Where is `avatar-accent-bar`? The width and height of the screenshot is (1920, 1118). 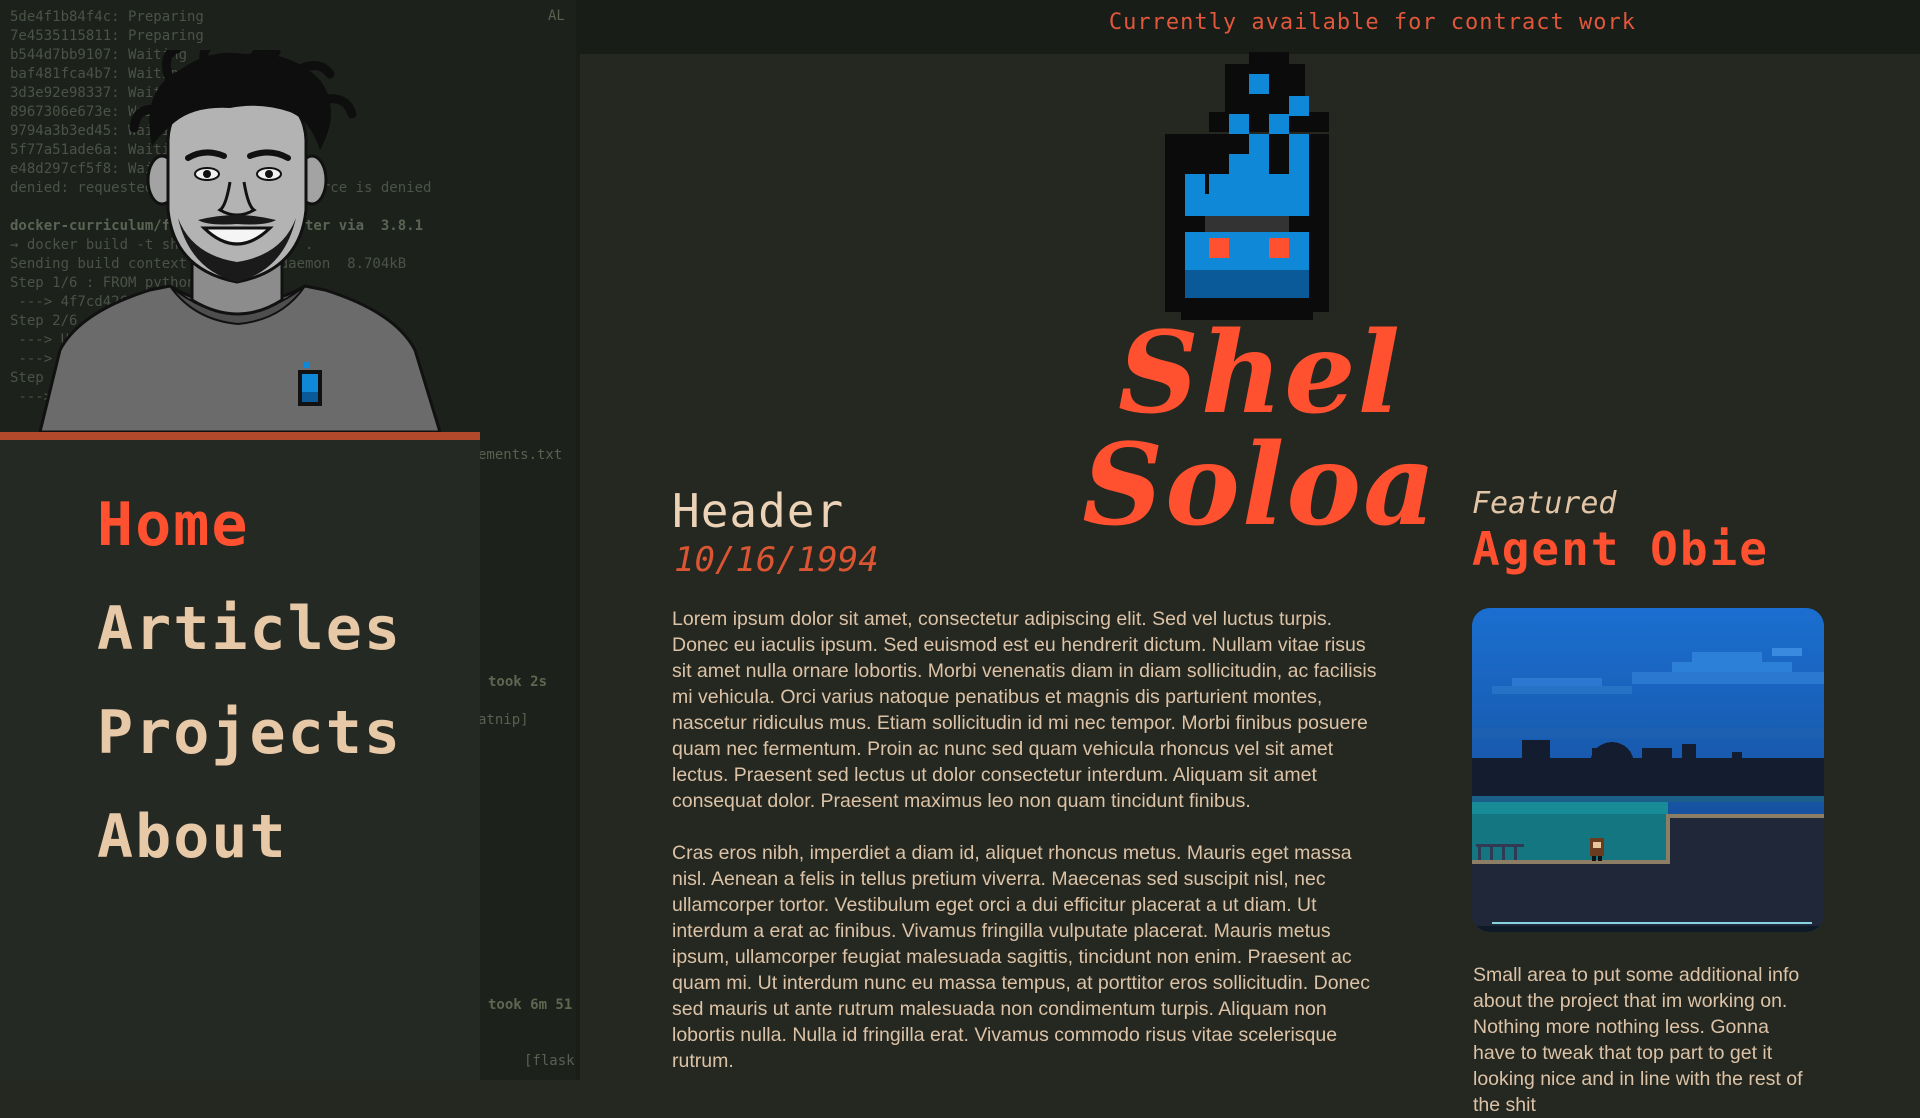
avatar-accent-bar is located at coordinates (240, 436).